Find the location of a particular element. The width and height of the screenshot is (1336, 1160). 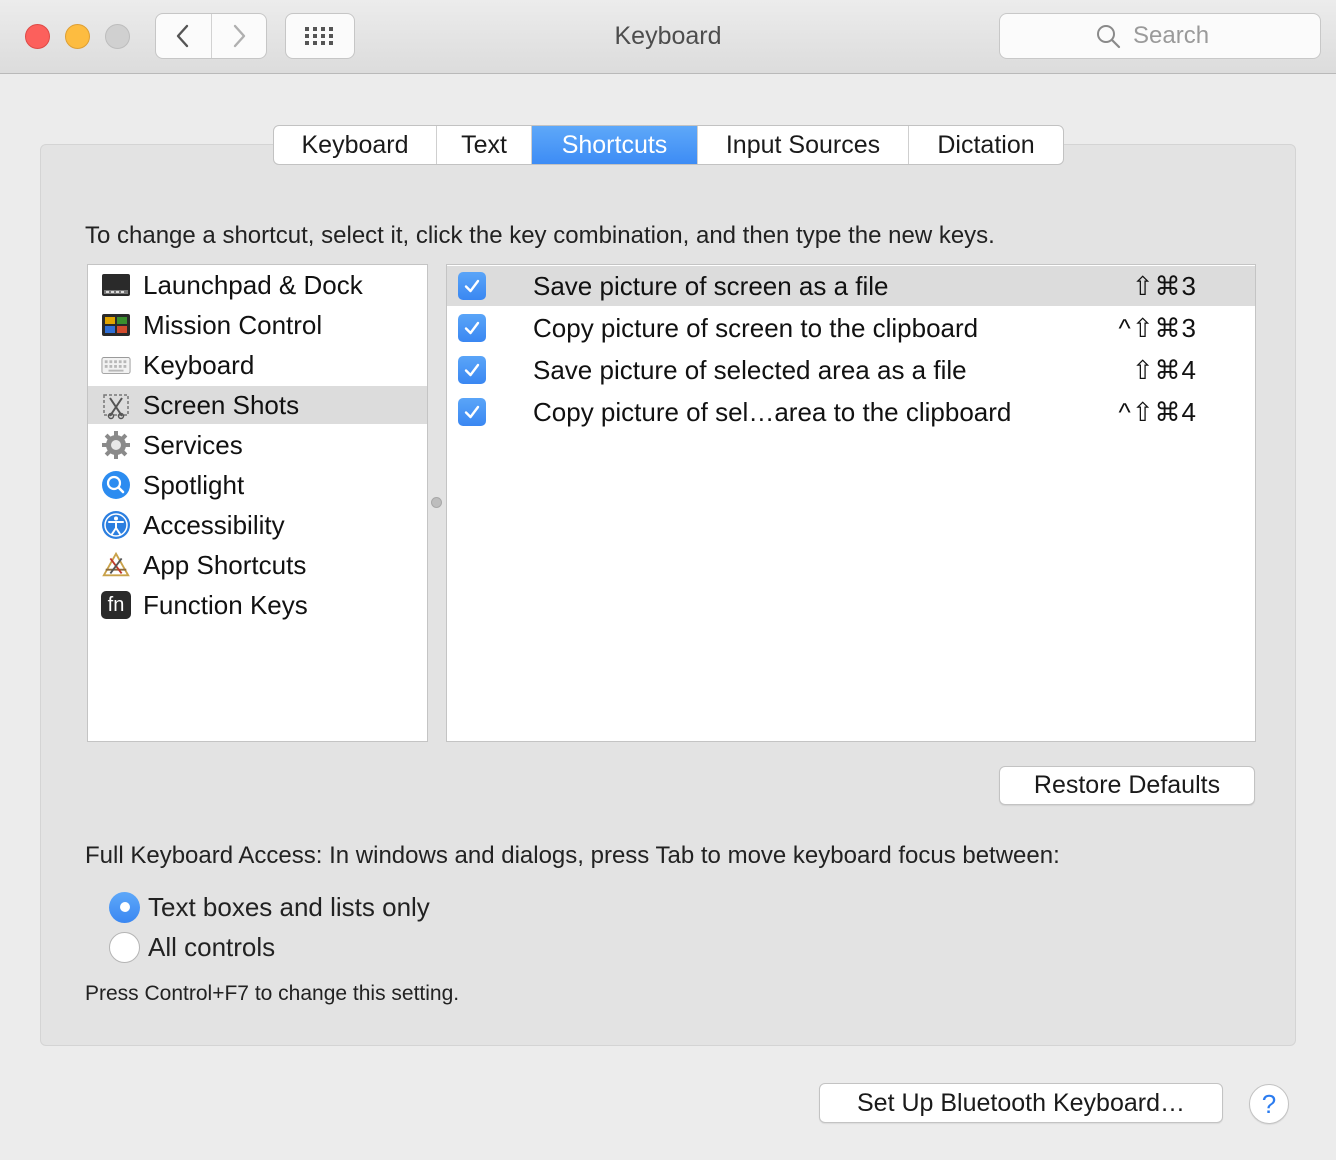

search-icon is located at coordinates (1109, 37).